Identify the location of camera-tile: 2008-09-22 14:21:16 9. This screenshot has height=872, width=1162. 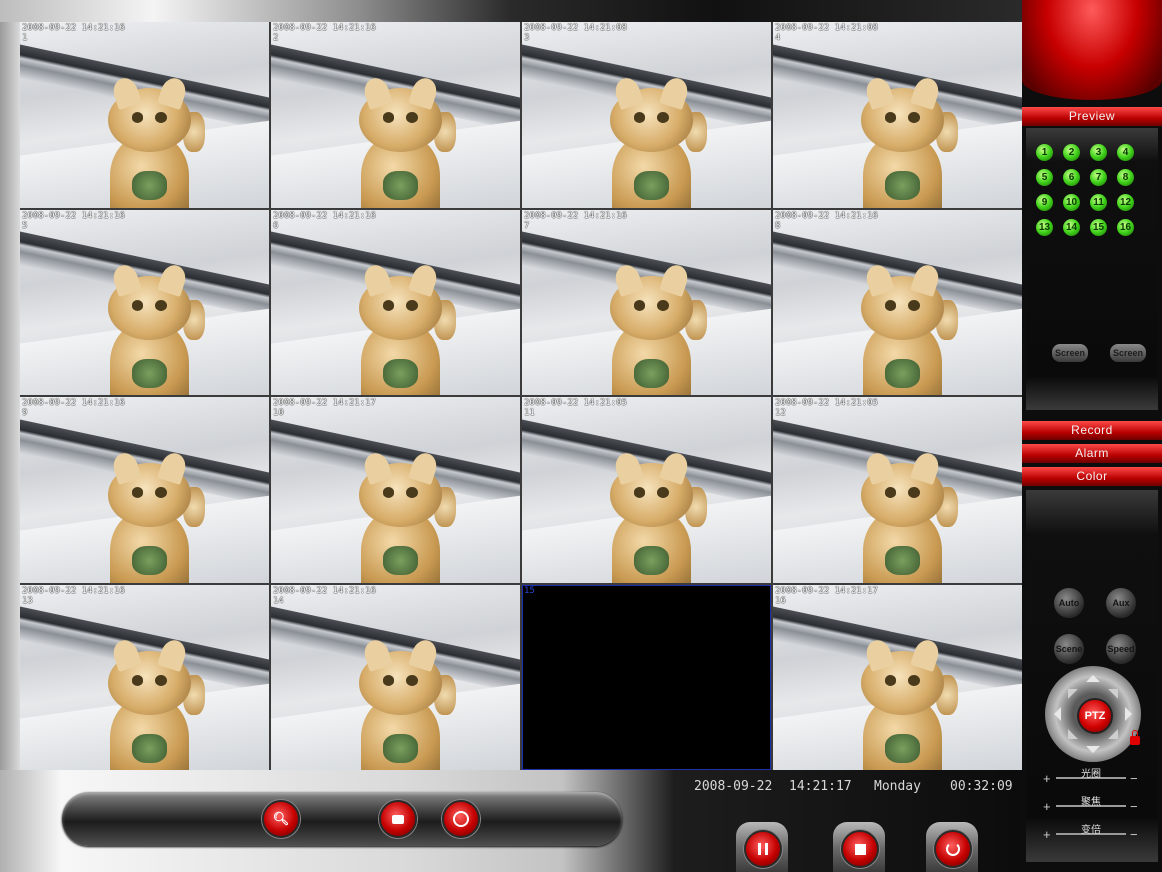
(144, 490).